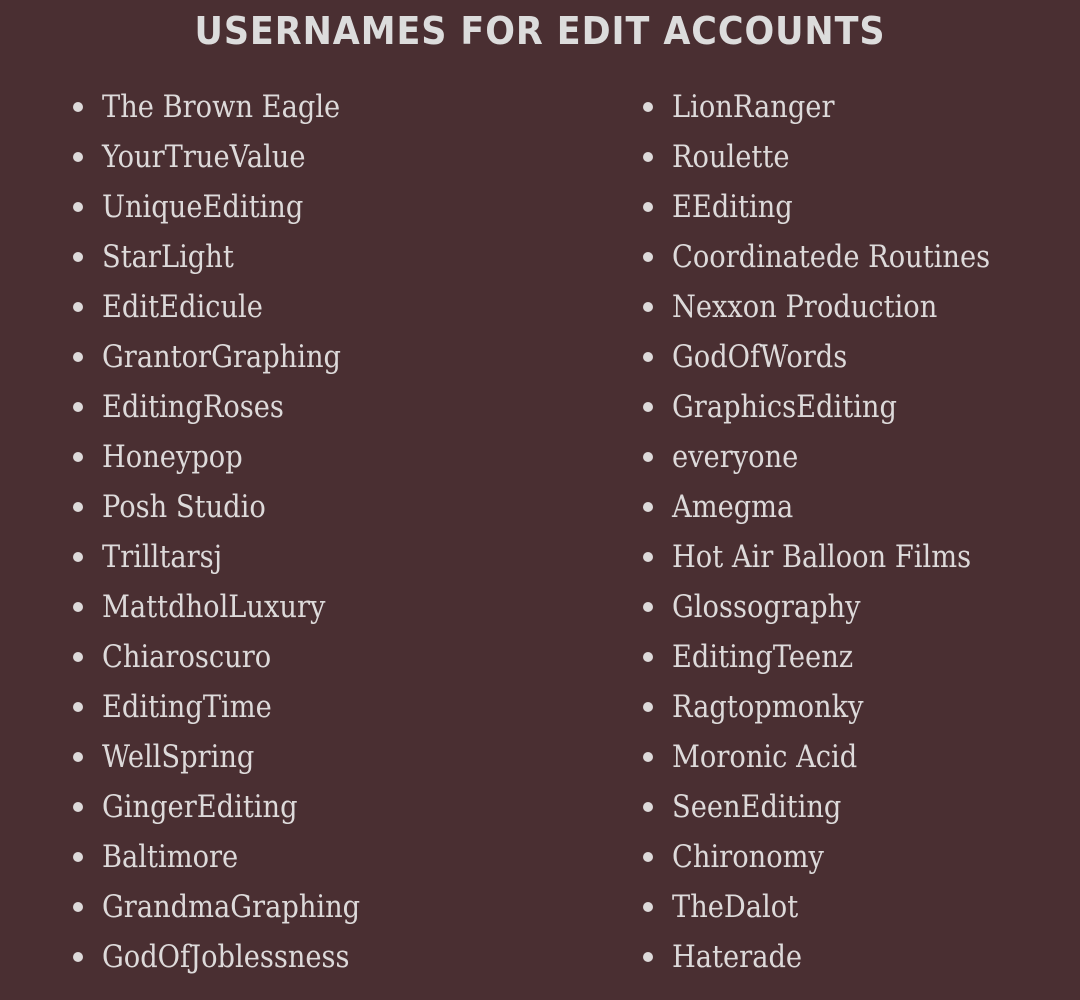 The width and height of the screenshot is (1080, 1000). Describe the element at coordinates (765, 757) in the screenshot. I see `username-label: Moronic Acid` at that location.